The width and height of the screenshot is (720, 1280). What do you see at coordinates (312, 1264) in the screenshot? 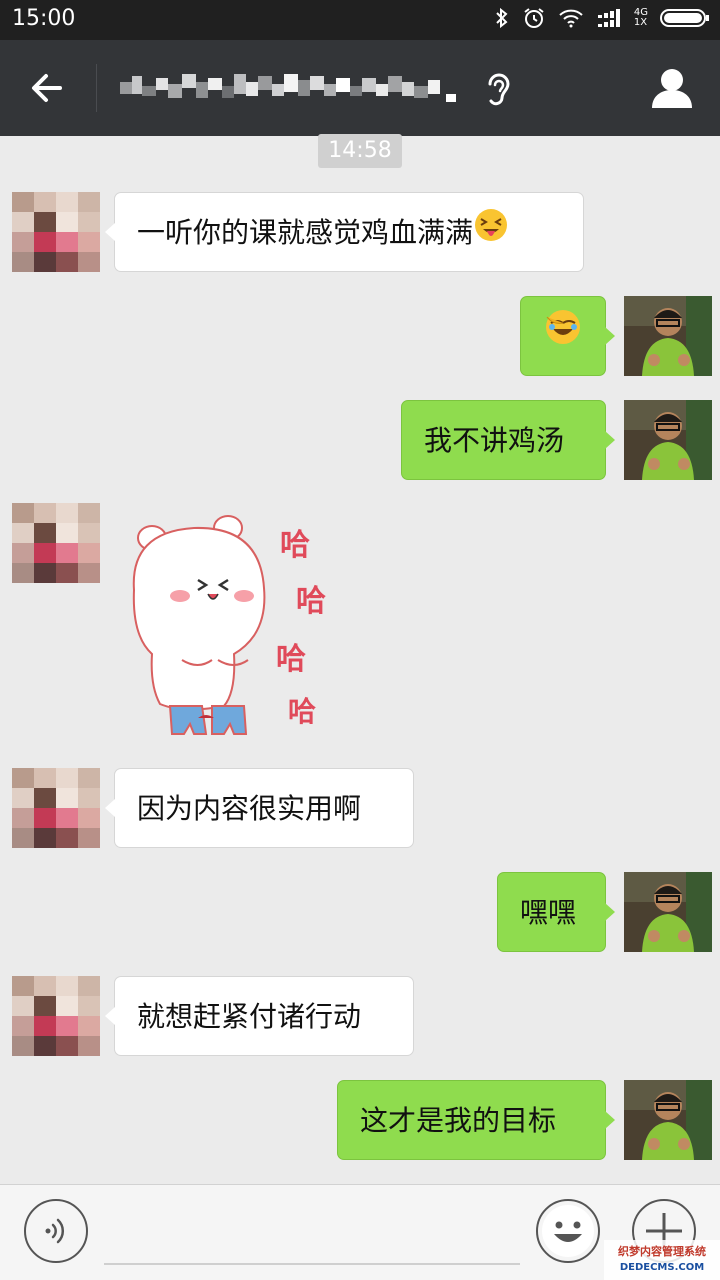
I see `message-input` at bounding box center [312, 1264].